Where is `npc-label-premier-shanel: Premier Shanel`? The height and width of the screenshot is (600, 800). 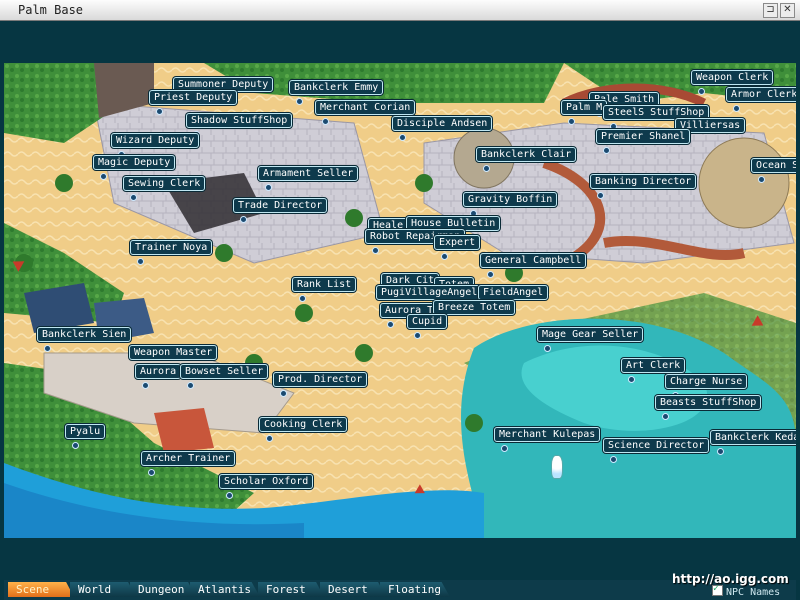 npc-label-premier-shanel: Premier Shanel is located at coordinates (643, 141).